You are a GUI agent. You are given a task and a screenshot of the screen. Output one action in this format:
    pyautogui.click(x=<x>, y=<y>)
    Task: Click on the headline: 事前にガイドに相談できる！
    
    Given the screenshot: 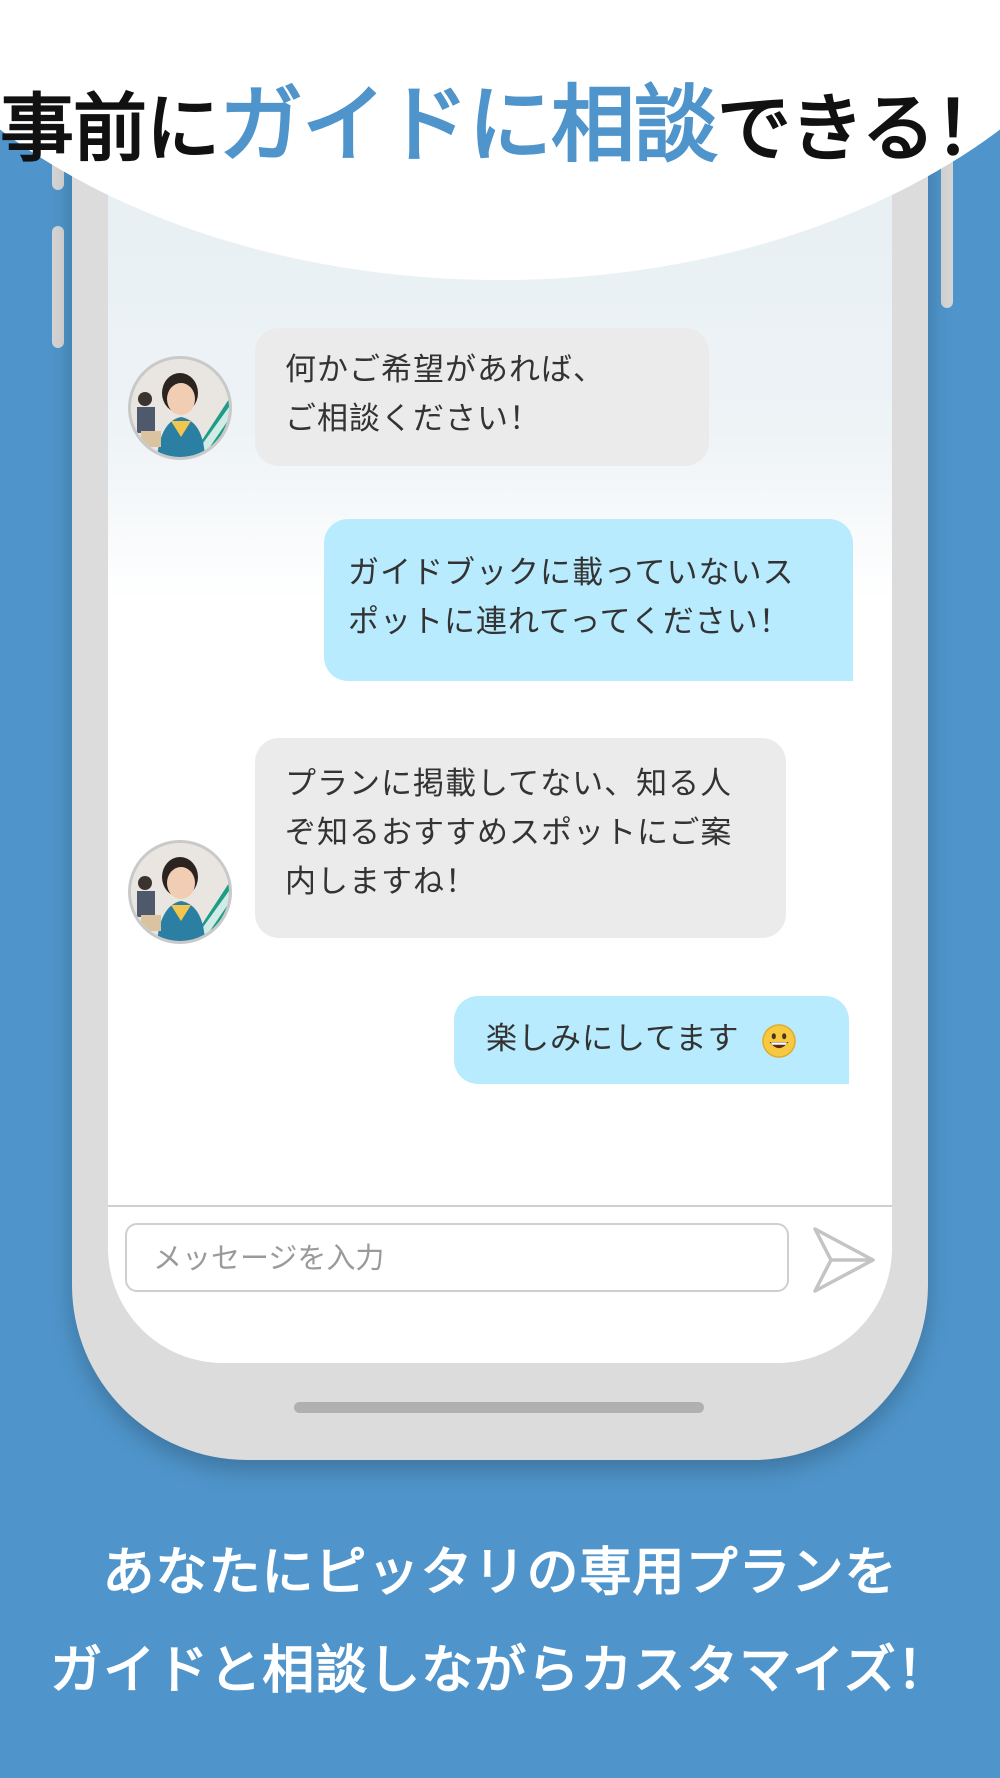 What is the action you would take?
    pyautogui.click(x=500, y=118)
    